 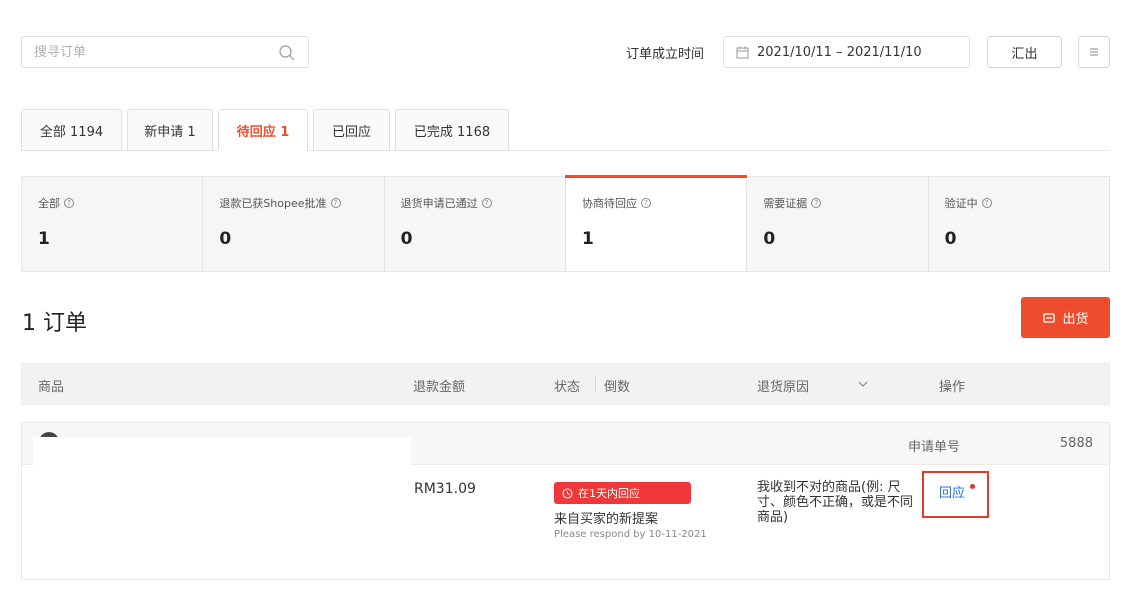 I want to click on notification-dot, so click(x=972, y=486).